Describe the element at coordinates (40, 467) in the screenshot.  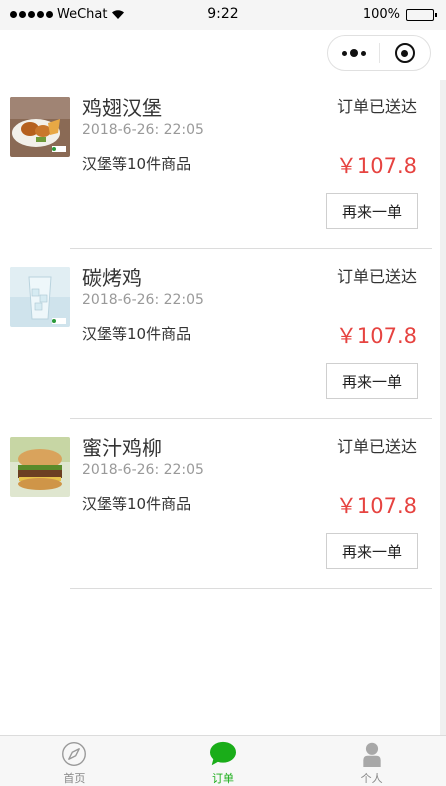
I see `burger-thumbnail` at that location.